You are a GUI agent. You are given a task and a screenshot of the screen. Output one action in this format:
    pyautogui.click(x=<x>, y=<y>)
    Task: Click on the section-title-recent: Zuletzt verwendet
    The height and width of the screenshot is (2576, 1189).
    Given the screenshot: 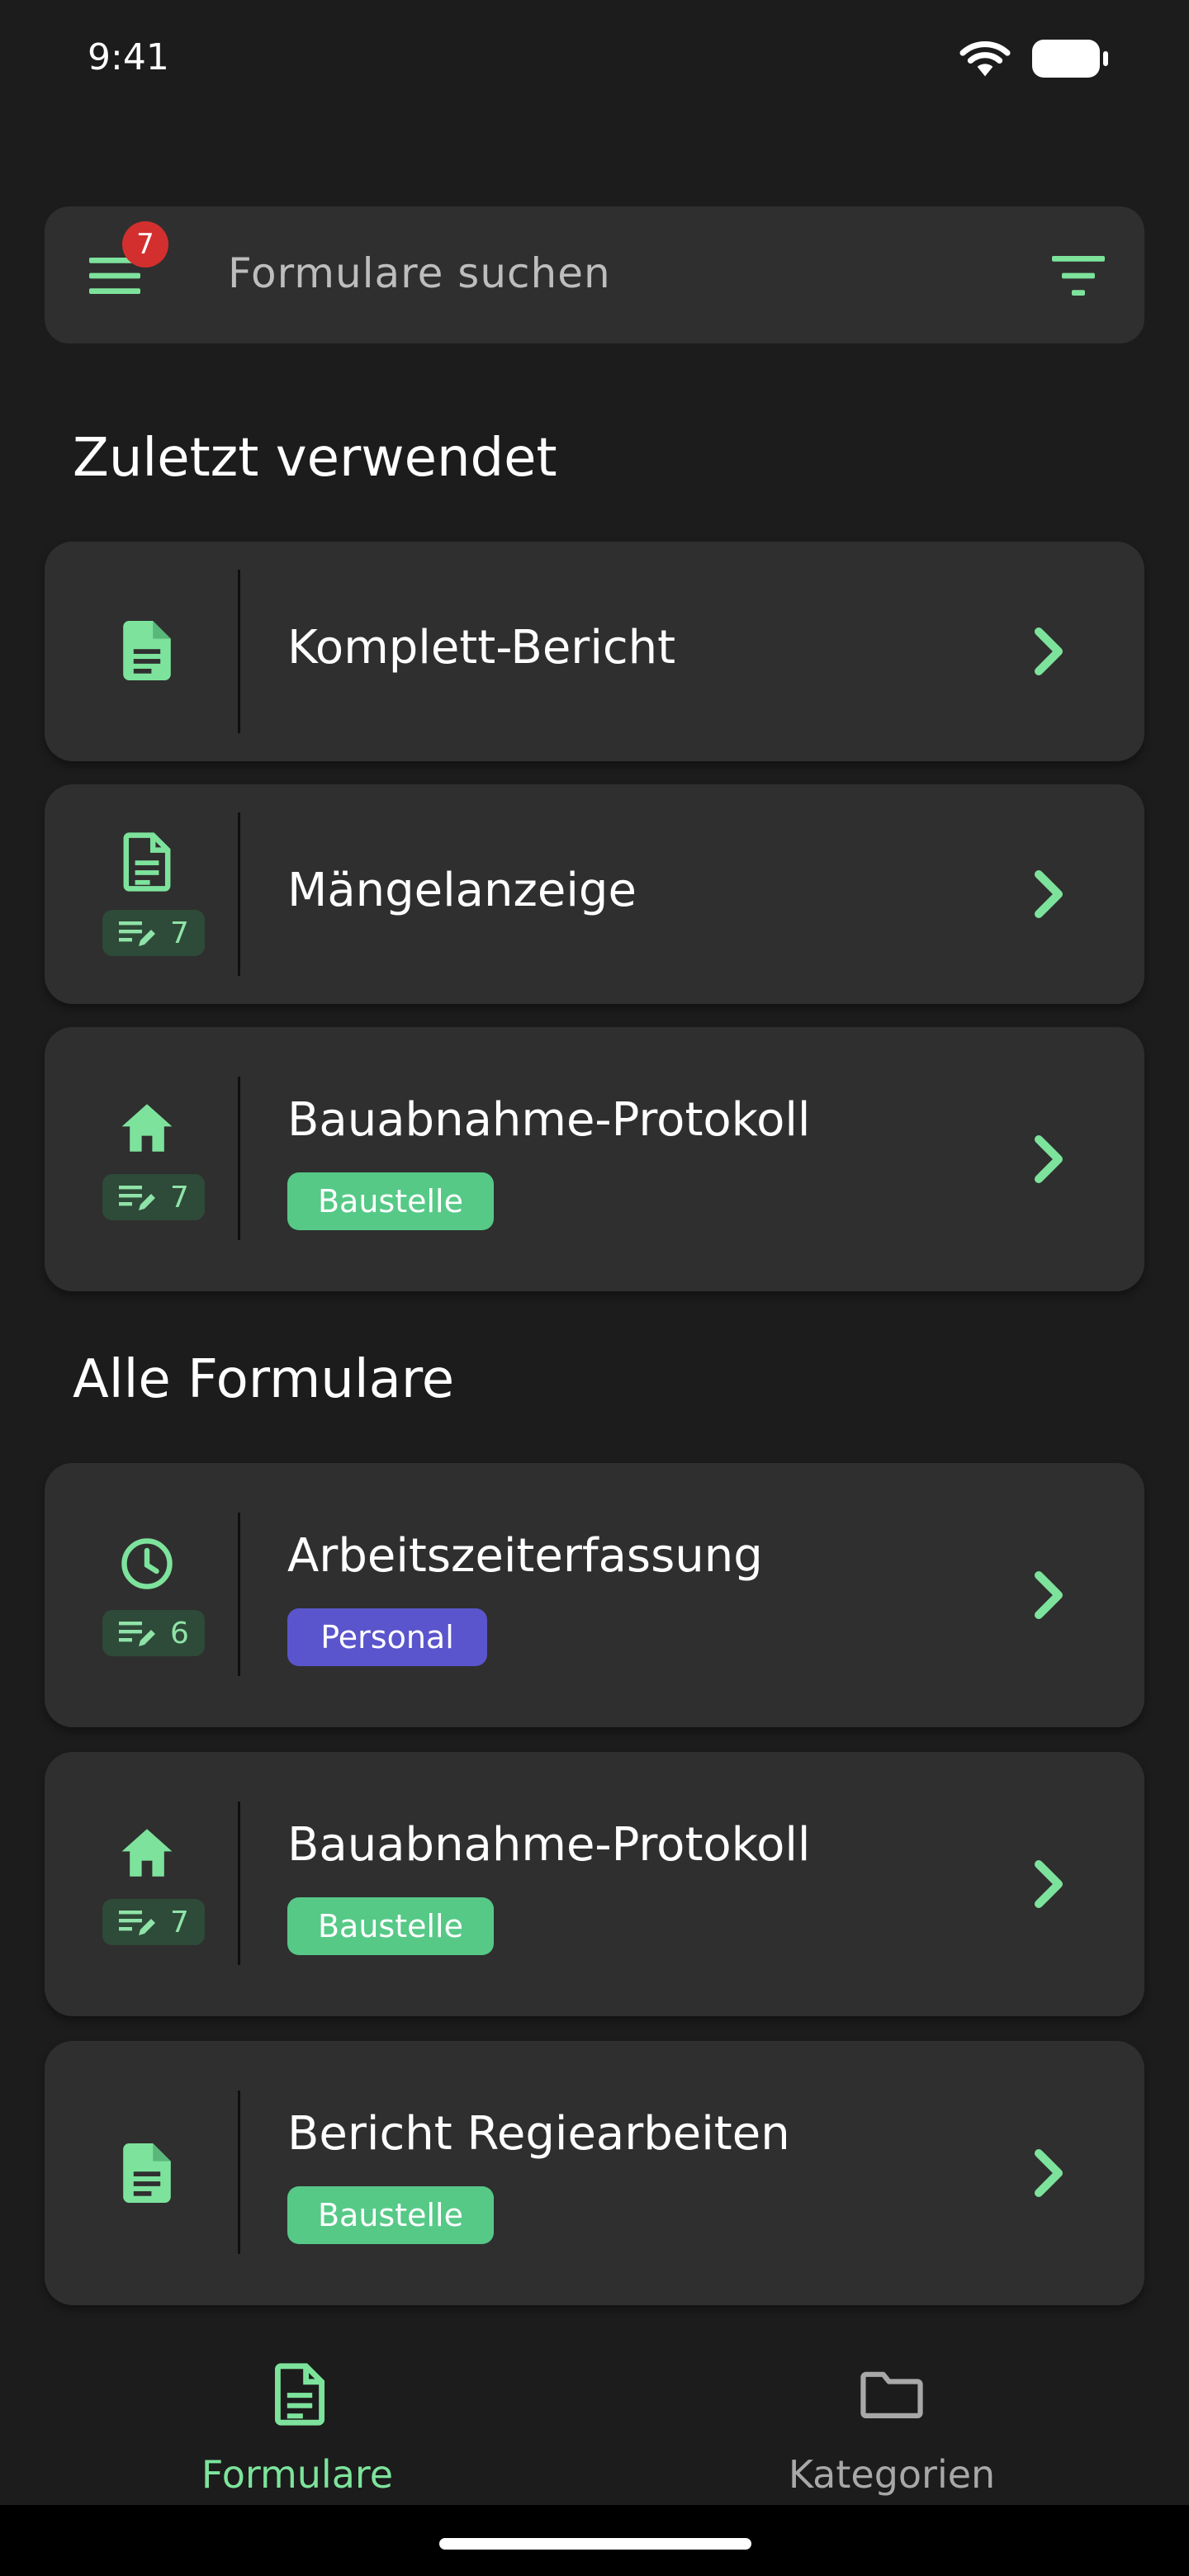 What is the action you would take?
    pyautogui.click(x=315, y=458)
    